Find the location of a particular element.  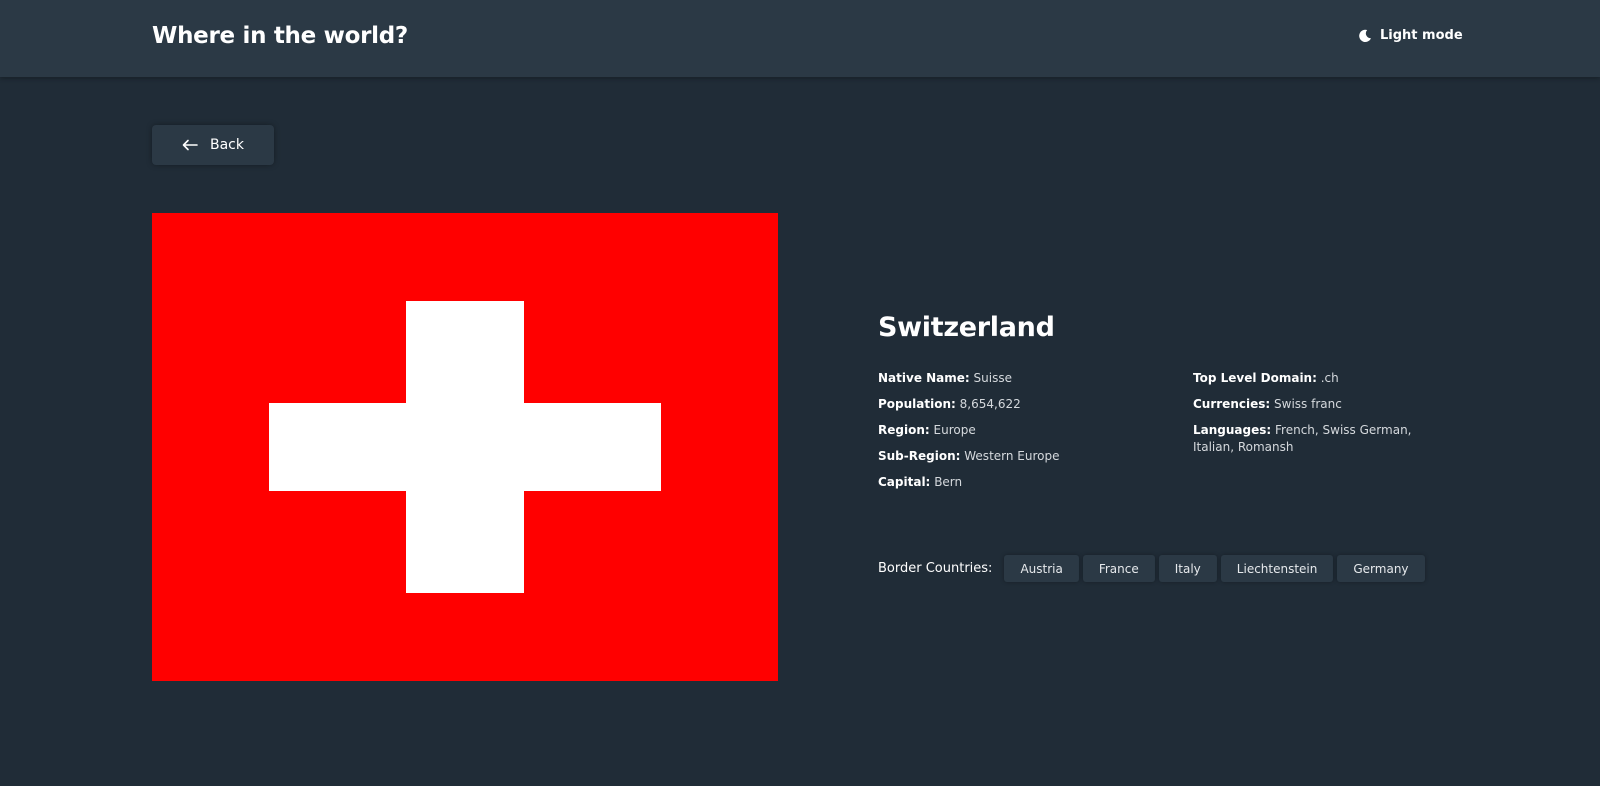

top-header: Where in the world? Light mode is located at coordinates (800, 38).